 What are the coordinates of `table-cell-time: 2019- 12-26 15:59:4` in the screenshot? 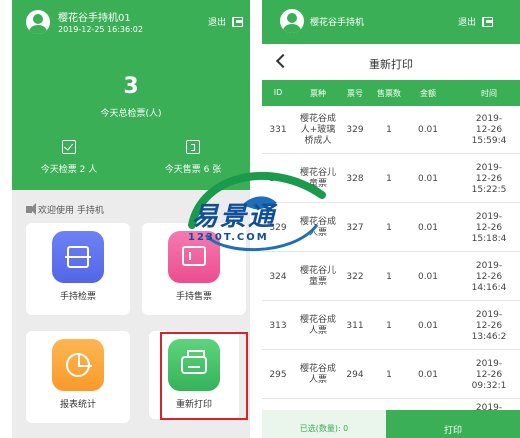 It's located at (489, 130).